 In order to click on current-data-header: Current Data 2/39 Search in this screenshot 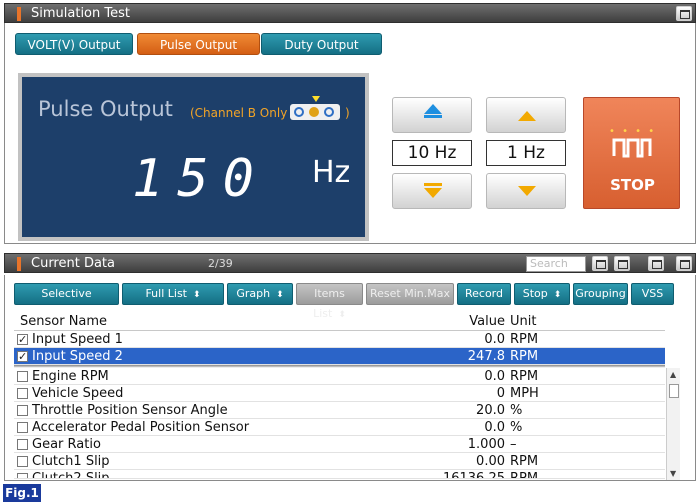, I will do `click(350, 263)`.